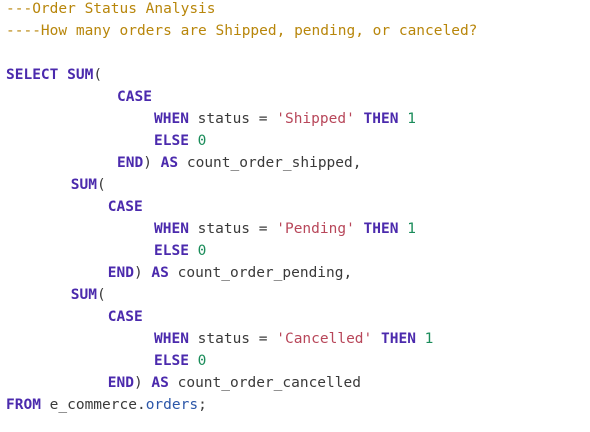  What do you see at coordinates (324, 339) in the screenshot?
I see `token-string: 'Cancelled'` at bounding box center [324, 339].